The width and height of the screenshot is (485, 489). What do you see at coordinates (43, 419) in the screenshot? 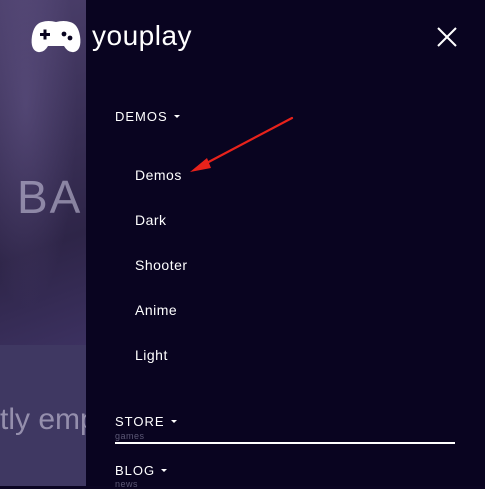
I see `background-subtext: tly emp` at bounding box center [43, 419].